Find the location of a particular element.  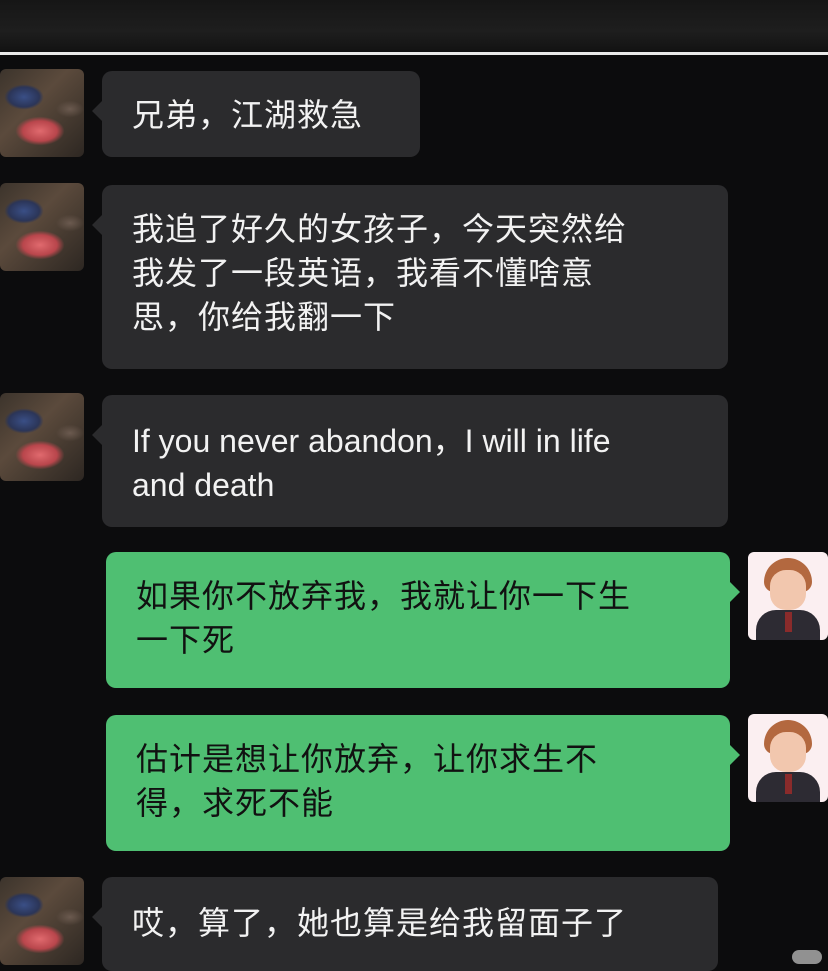

message-bubble-incoming: 兄弟，江湖救急 is located at coordinates (256, 114).